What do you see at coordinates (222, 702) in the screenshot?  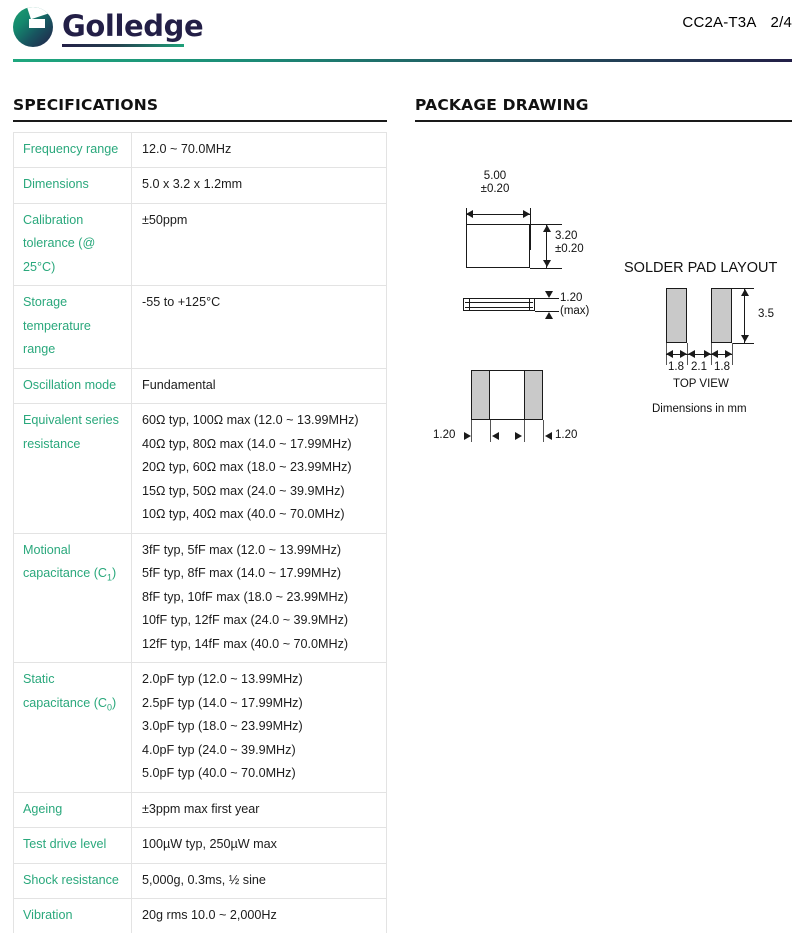 I see `spec-value-line: 2.5pF typ (14.0 ~ 17.99MHz)` at bounding box center [222, 702].